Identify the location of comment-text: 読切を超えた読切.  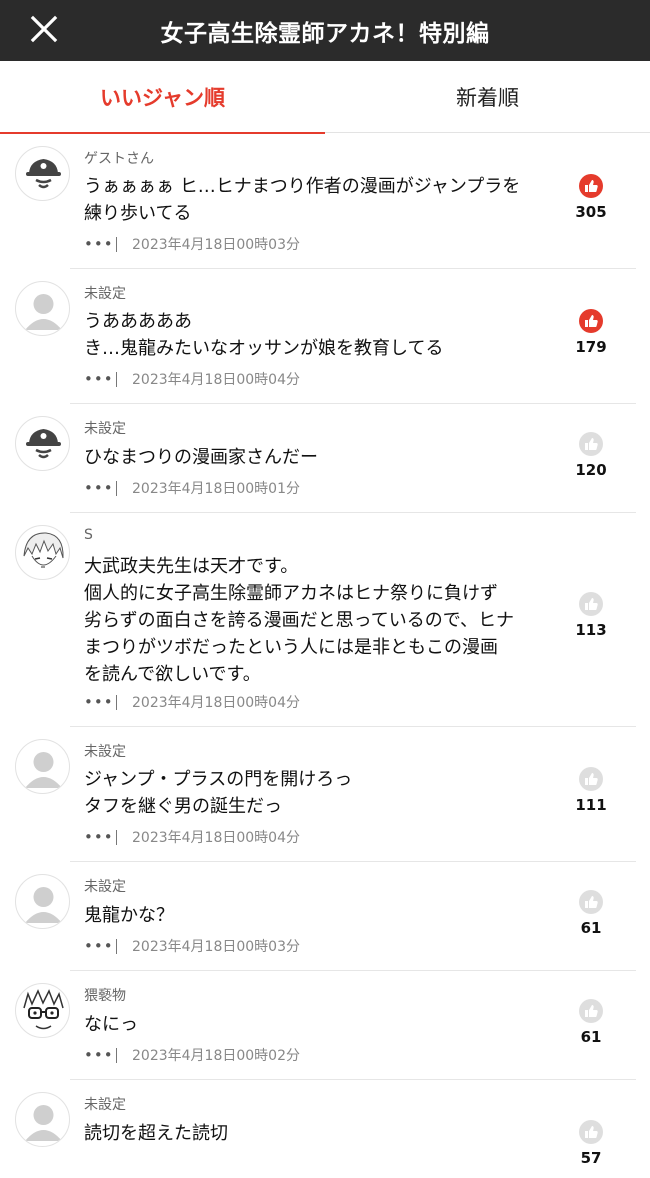
(156, 1133).